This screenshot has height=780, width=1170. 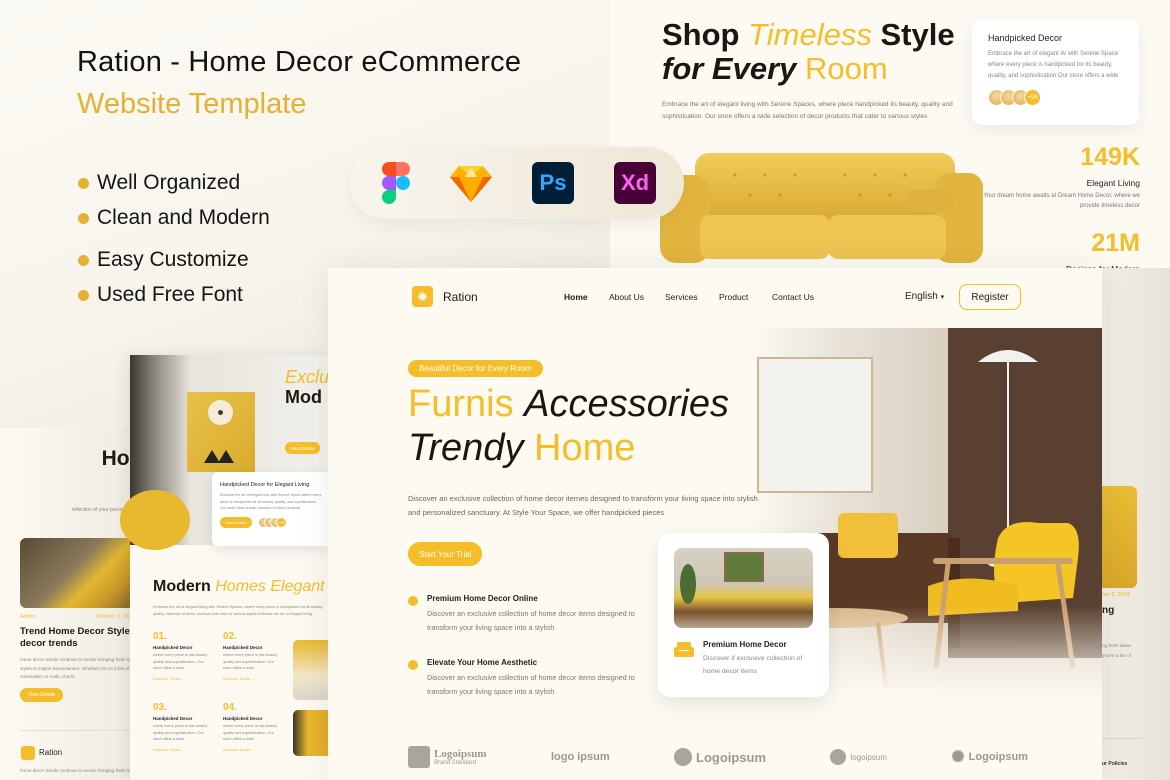 What do you see at coordinates (466, 448) in the screenshot?
I see `heading-word: Trendy` at bounding box center [466, 448].